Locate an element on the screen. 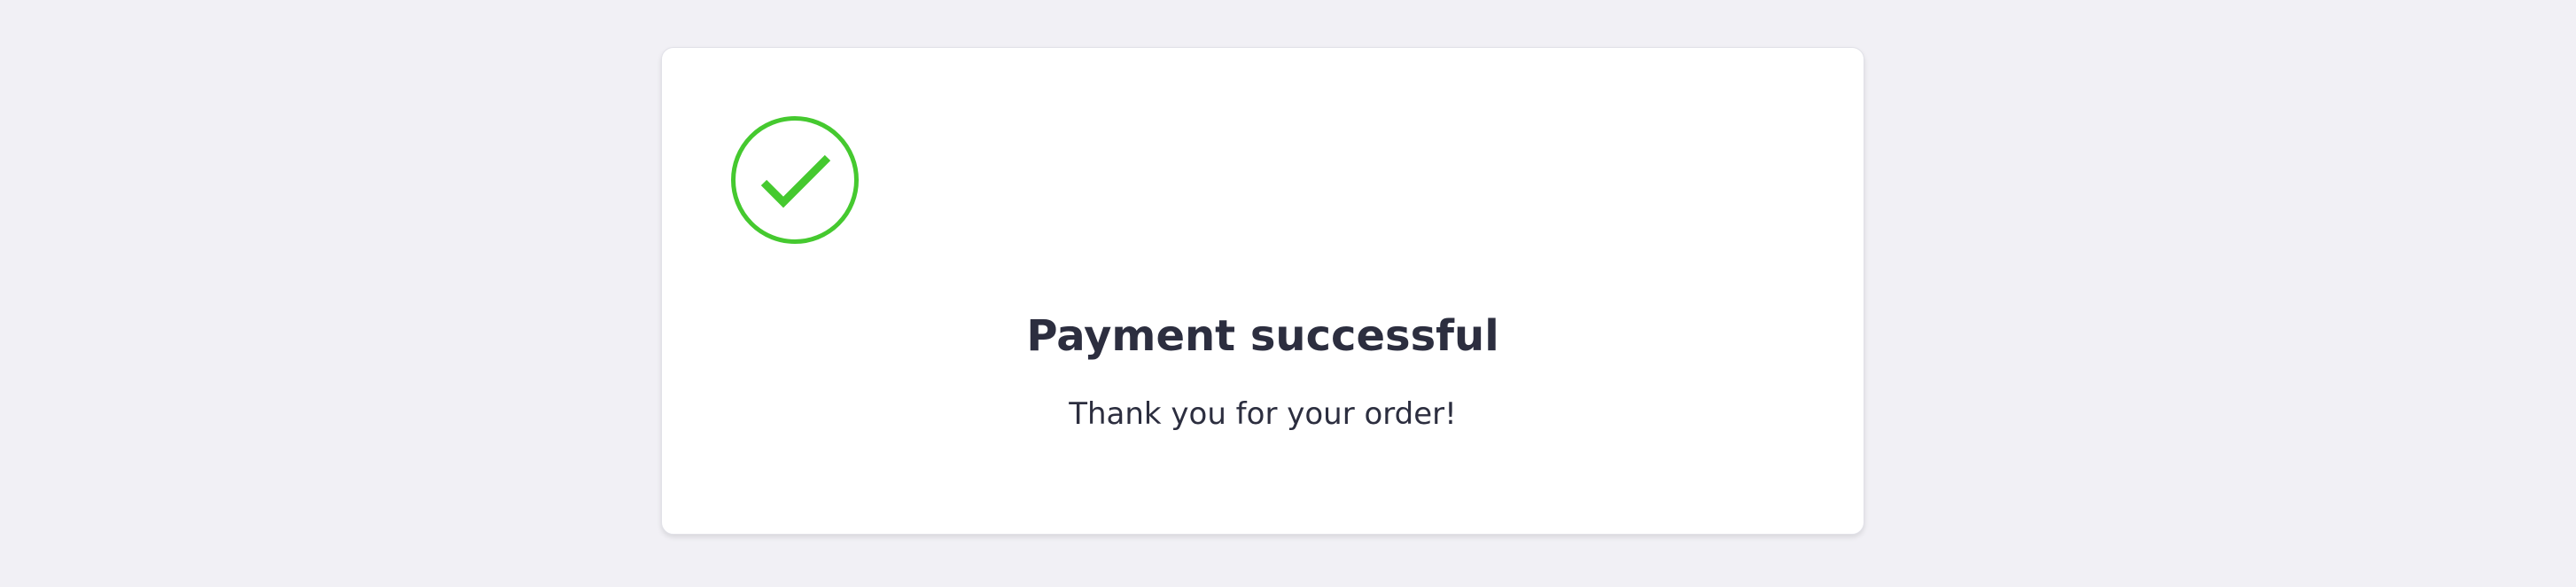  check-circle-icon is located at coordinates (795, 180).